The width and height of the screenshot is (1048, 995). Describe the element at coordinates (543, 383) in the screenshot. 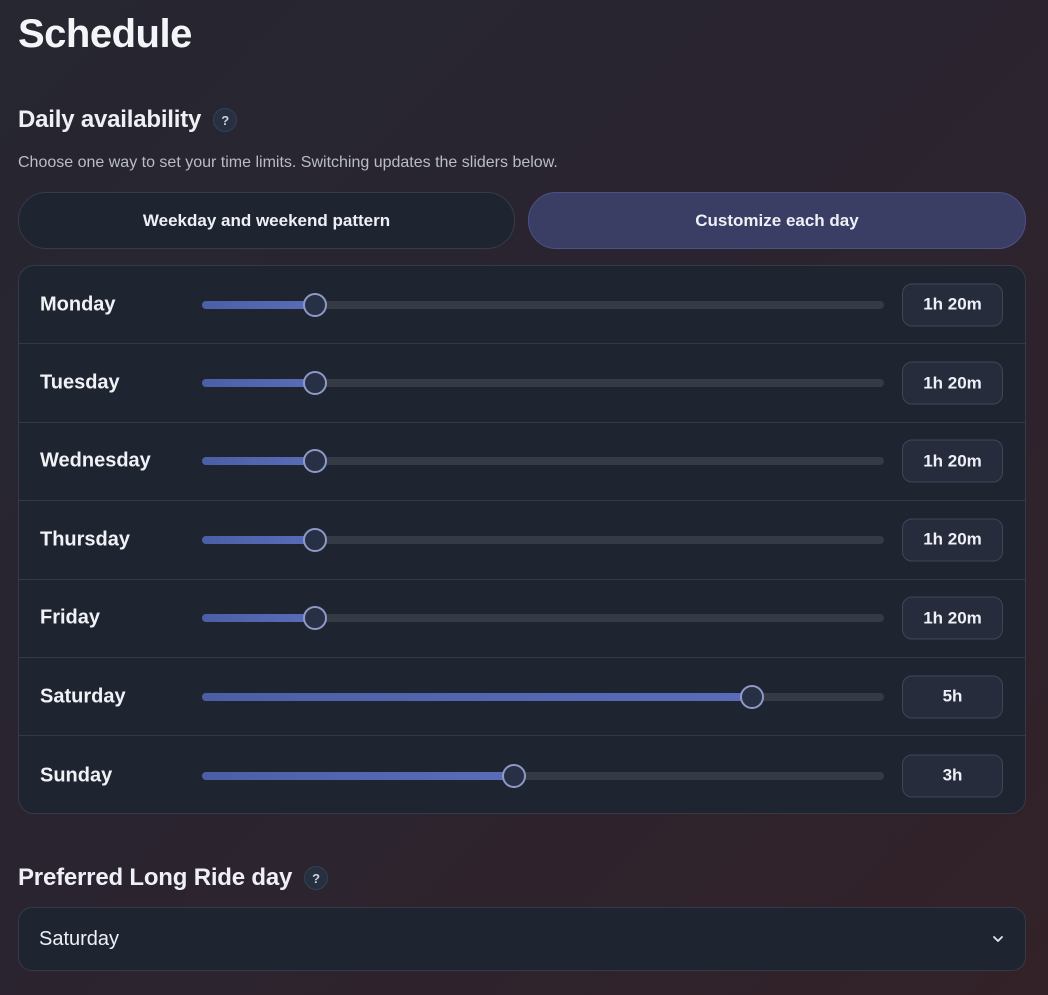

I see `tuesday-slider` at that location.